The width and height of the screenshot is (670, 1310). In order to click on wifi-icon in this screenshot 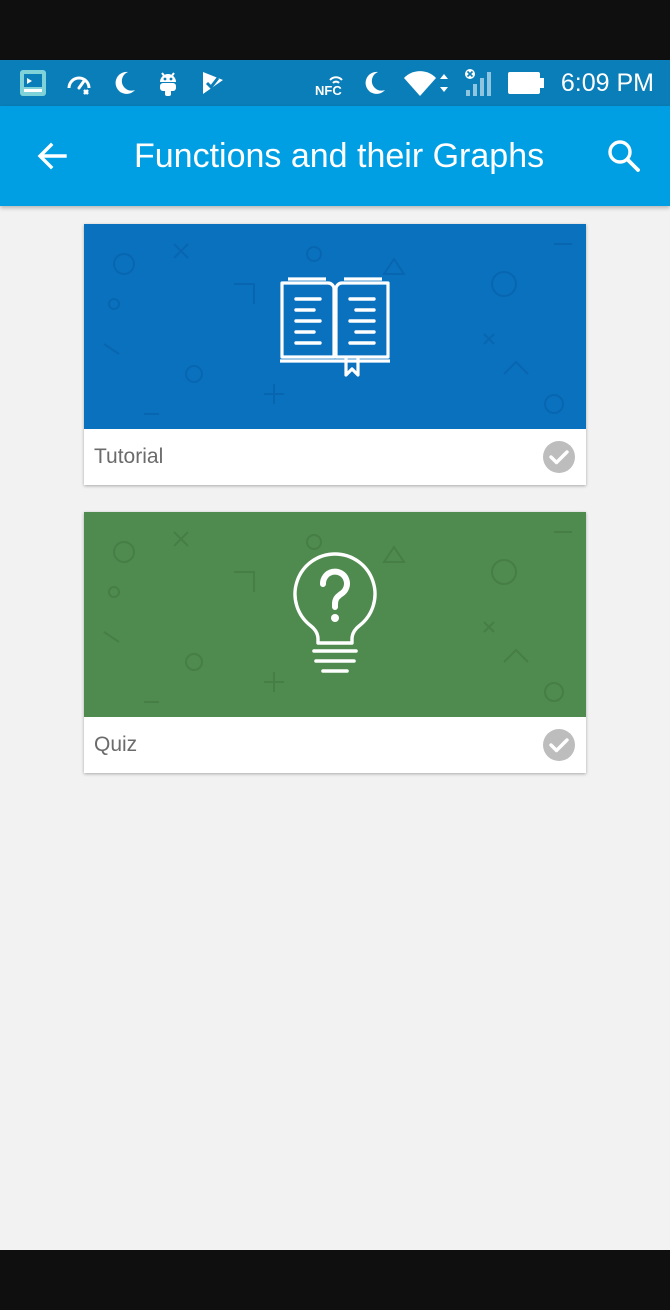, I will do `click(426, 83)`.